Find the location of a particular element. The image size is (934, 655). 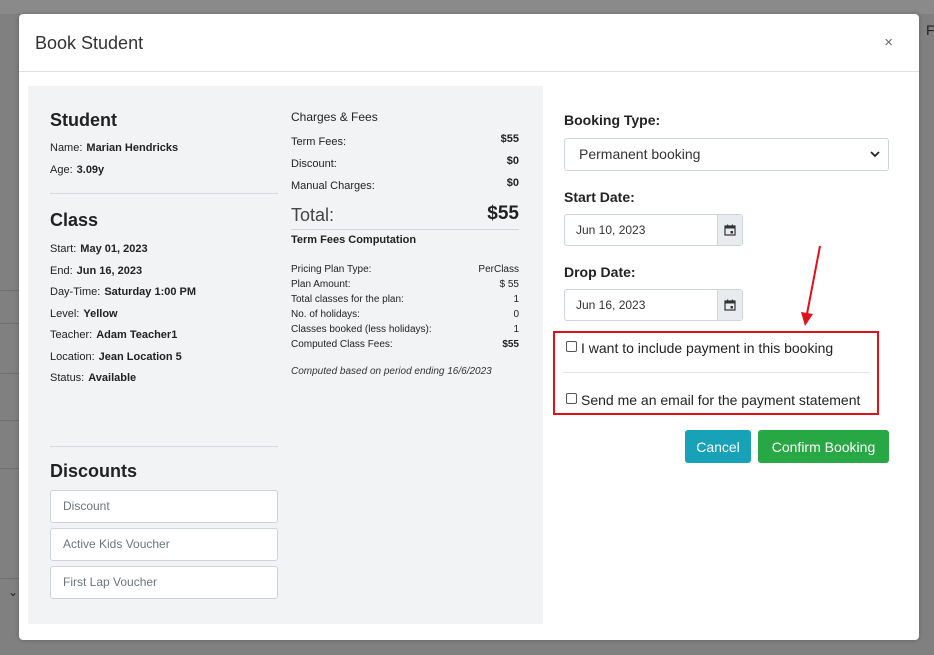

confirm-booking-button: Confirm Booking is located at coordinates (823, 446).